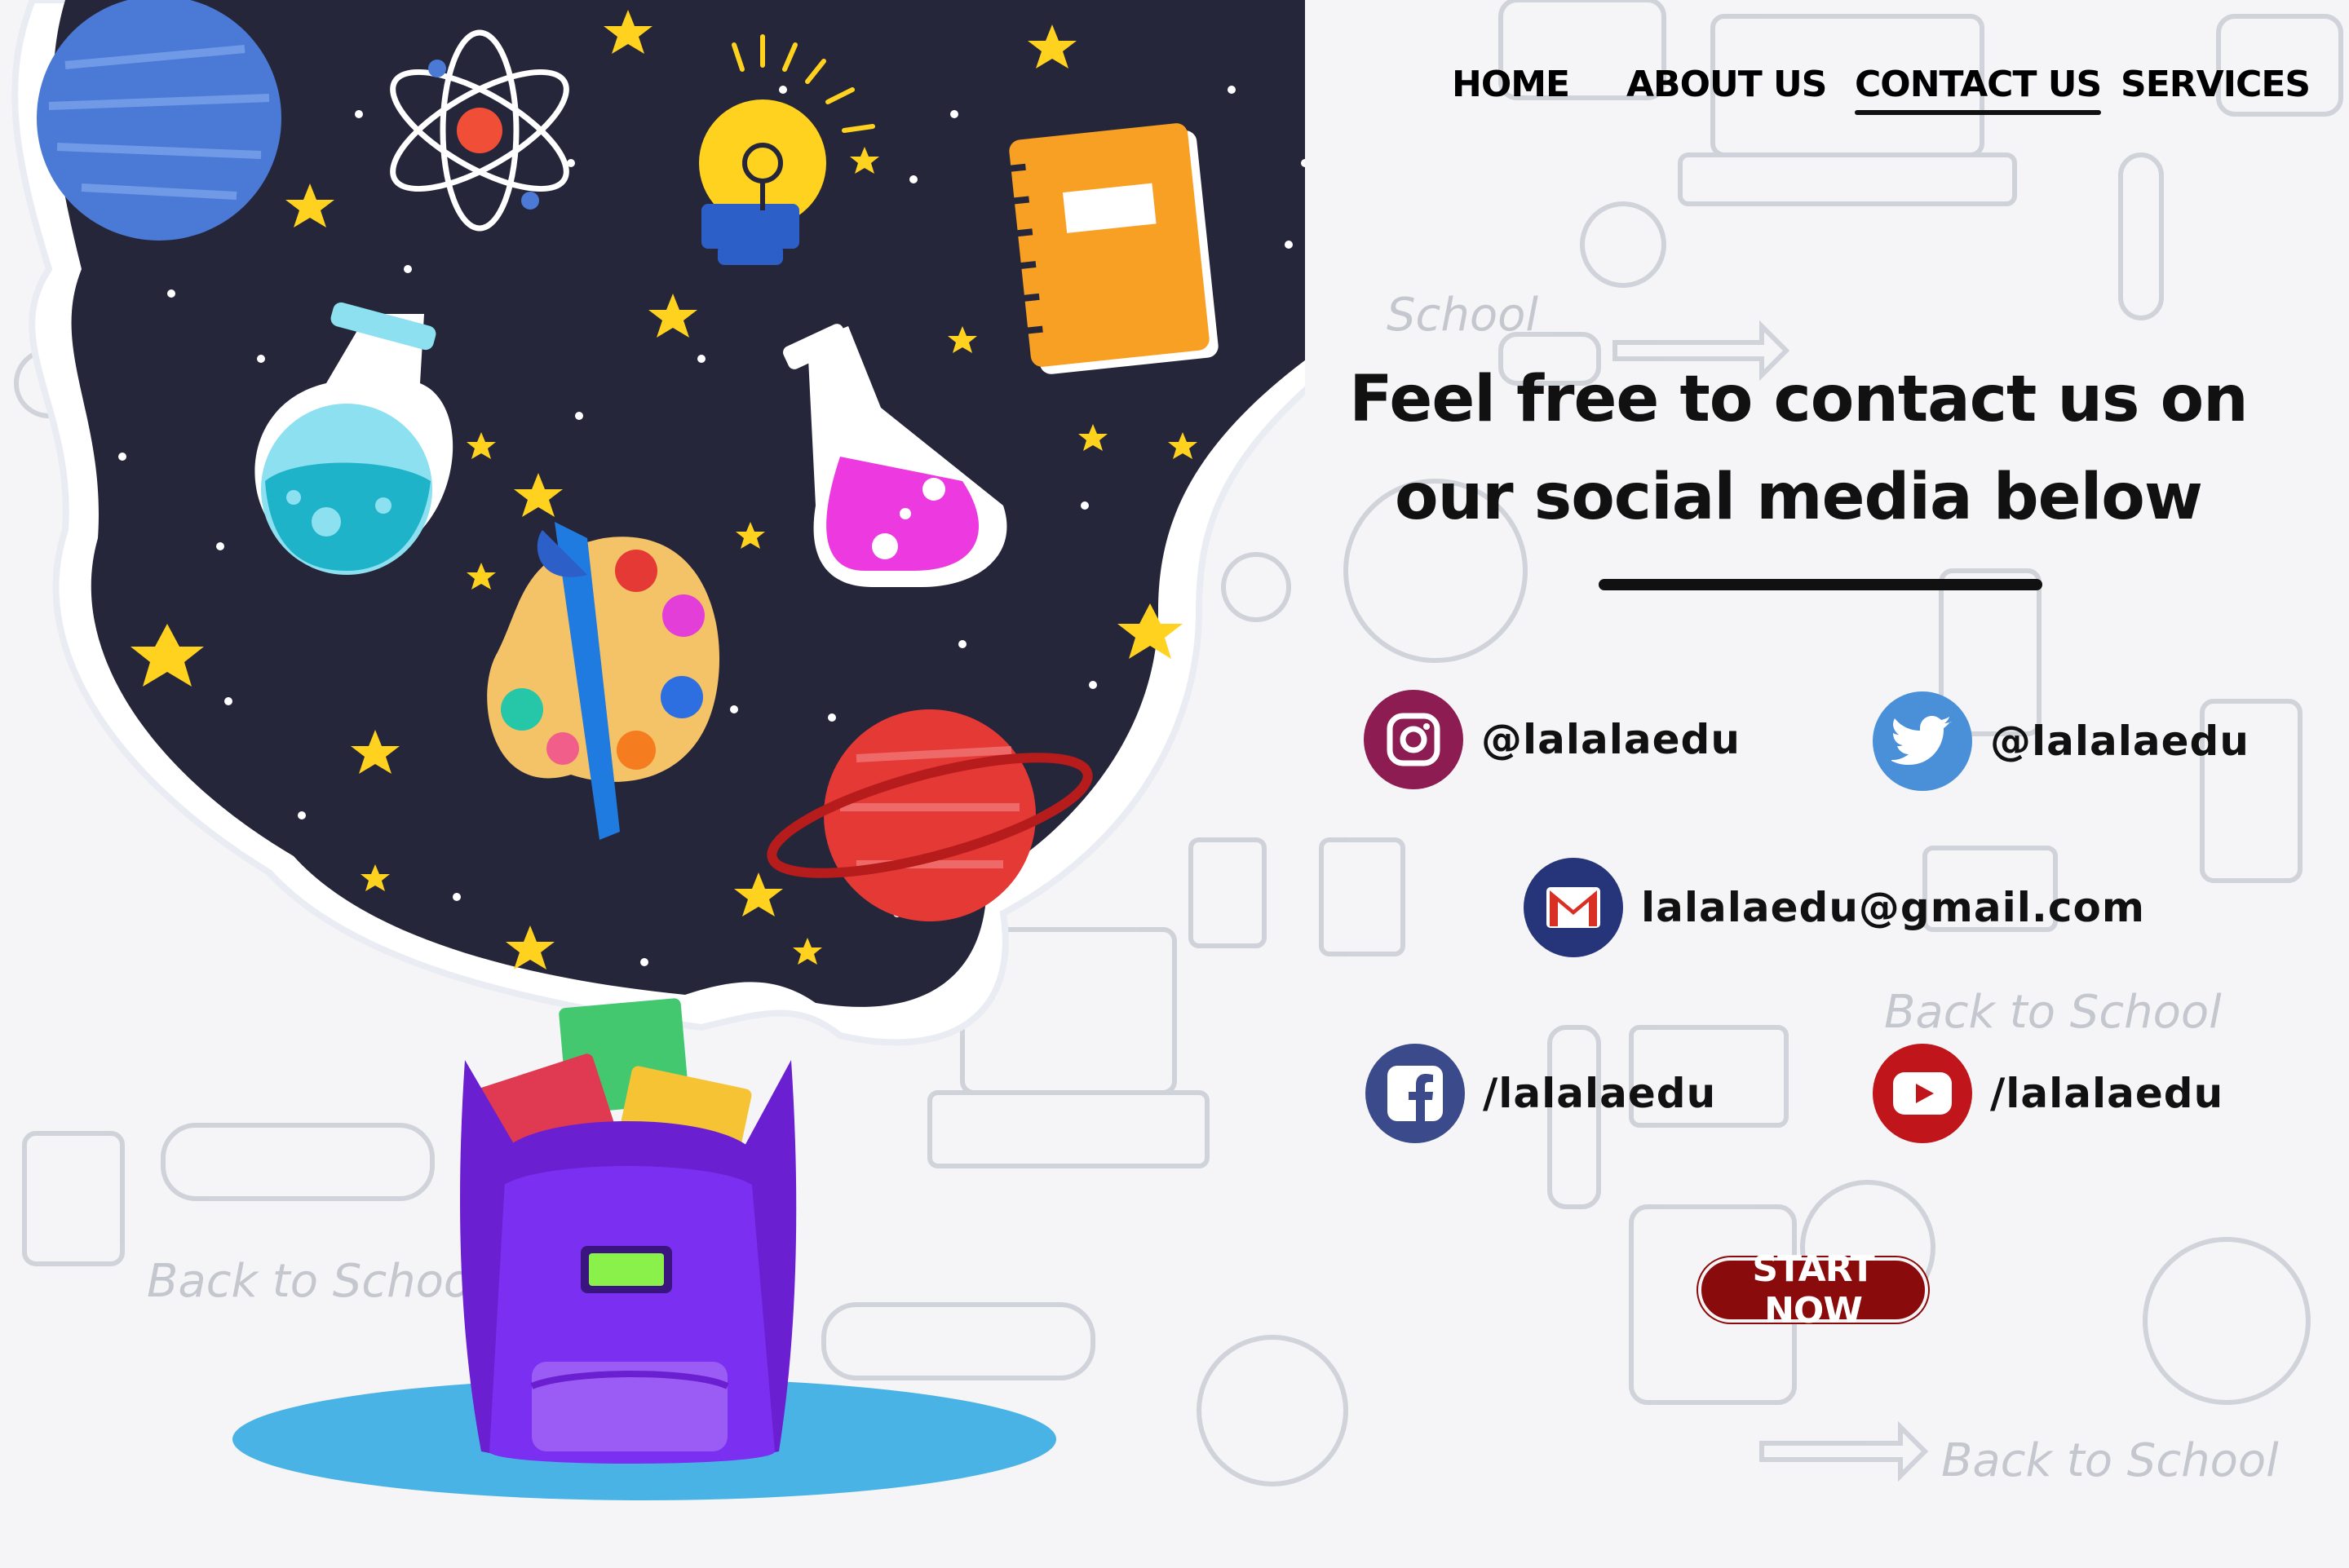 The image size is (2349, 1568). Describe the element at coordinates (1820, 584) in the screenshot. I see `headline-divider` at that location.